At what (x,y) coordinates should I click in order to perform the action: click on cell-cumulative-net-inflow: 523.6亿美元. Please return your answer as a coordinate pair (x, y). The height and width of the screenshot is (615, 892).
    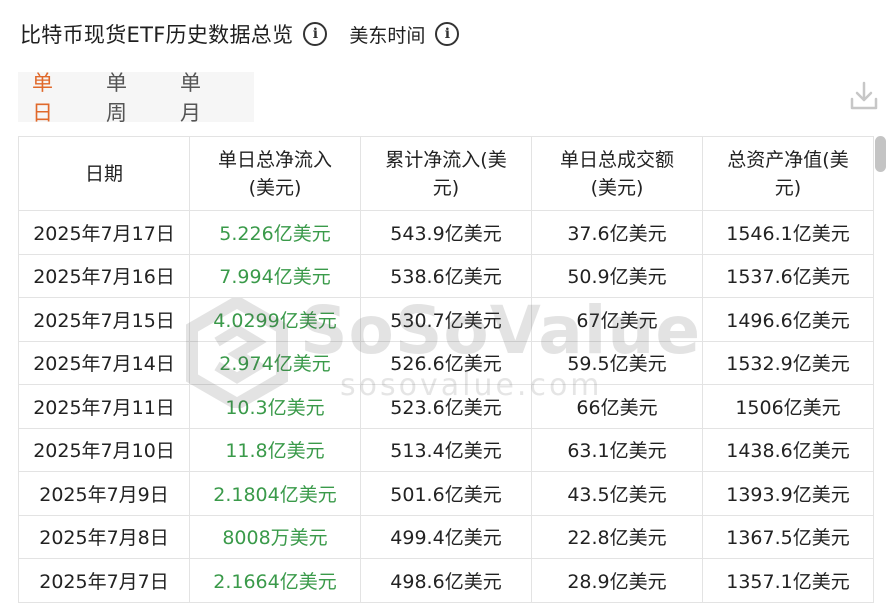
    Looking at the image, I should click on (446, 406).